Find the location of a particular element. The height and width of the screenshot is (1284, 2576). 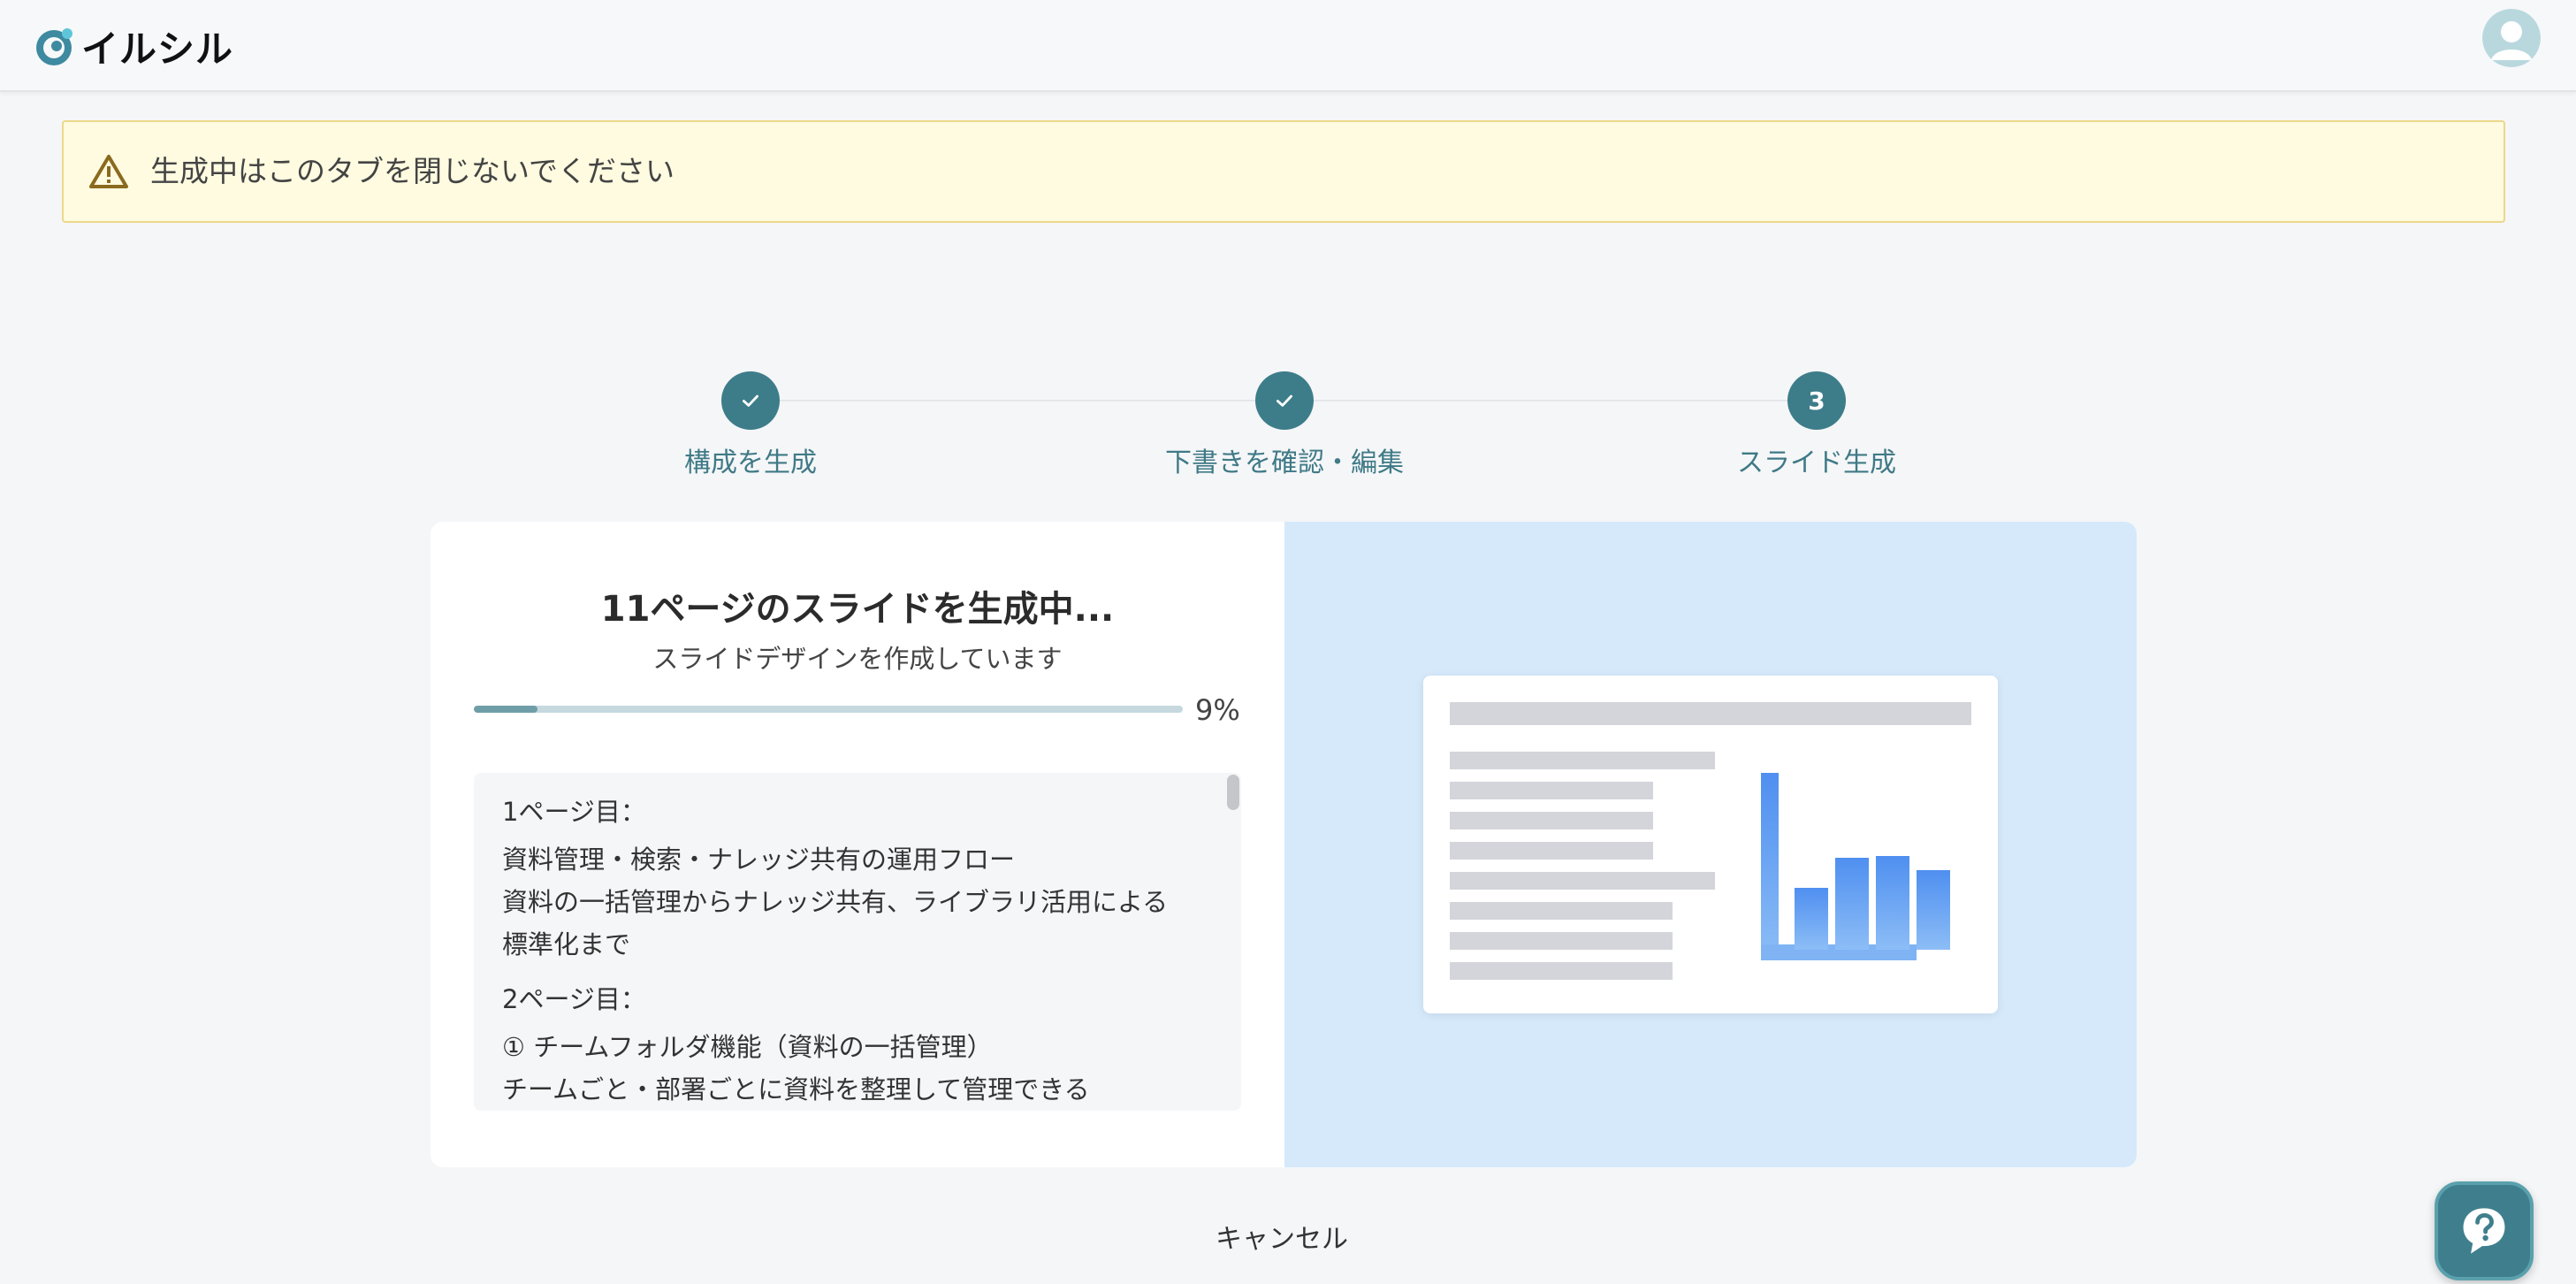

cancel-button: キャンセル is located at coordinates (1282, 1237).